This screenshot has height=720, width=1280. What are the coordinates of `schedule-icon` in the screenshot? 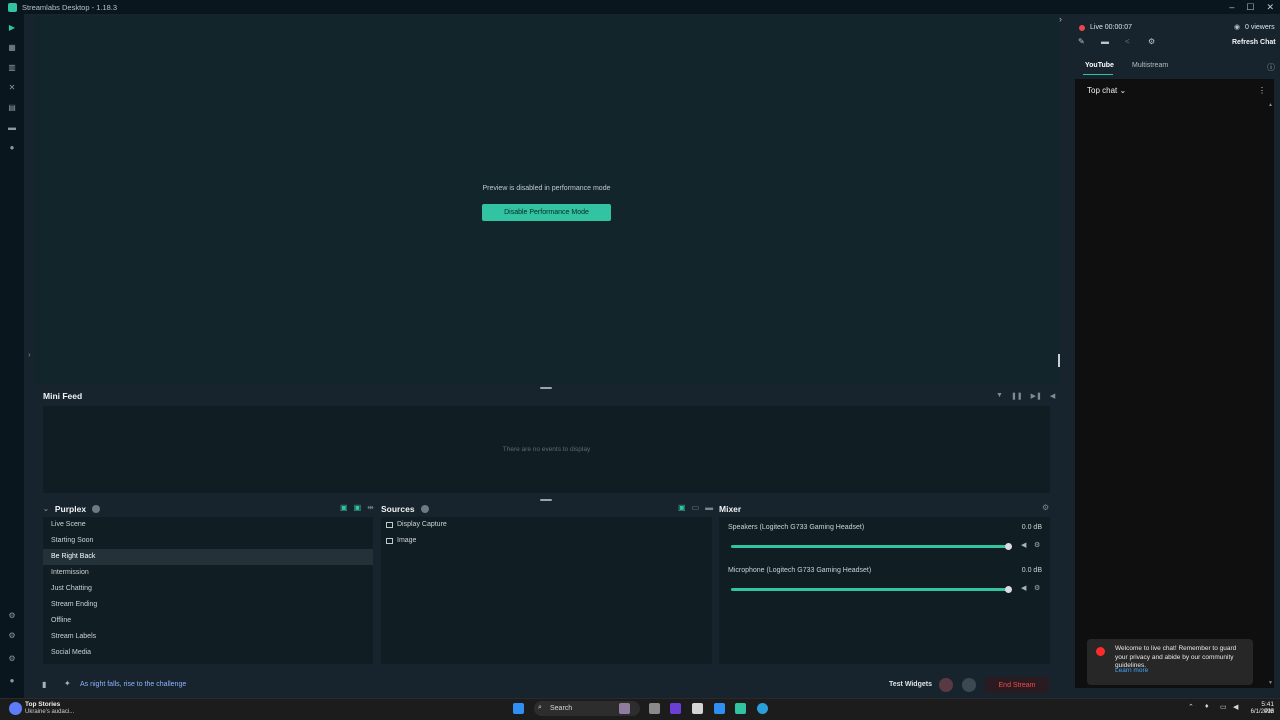 It's located at (969, 685).